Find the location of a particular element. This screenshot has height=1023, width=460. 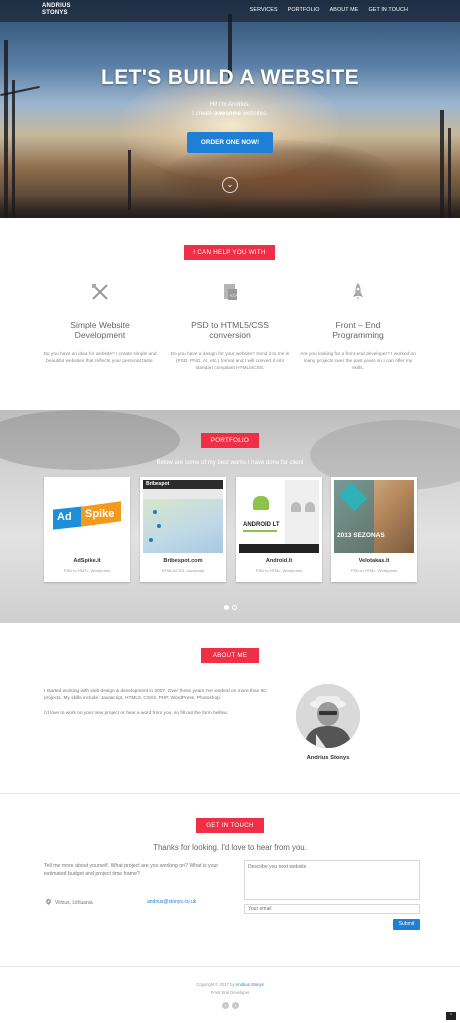

hero-intro: Hi! I'm Andrius. is located at coordinates (230, 105).